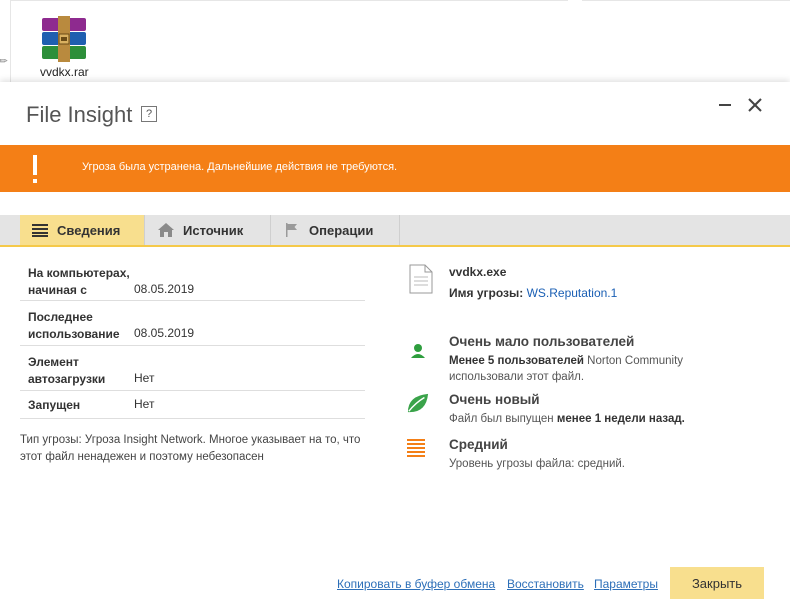  What do you see at coordinates (494, 399) in the screenshot?
I see `feature-heading: Очень новый` at bounding box center [494, 399].